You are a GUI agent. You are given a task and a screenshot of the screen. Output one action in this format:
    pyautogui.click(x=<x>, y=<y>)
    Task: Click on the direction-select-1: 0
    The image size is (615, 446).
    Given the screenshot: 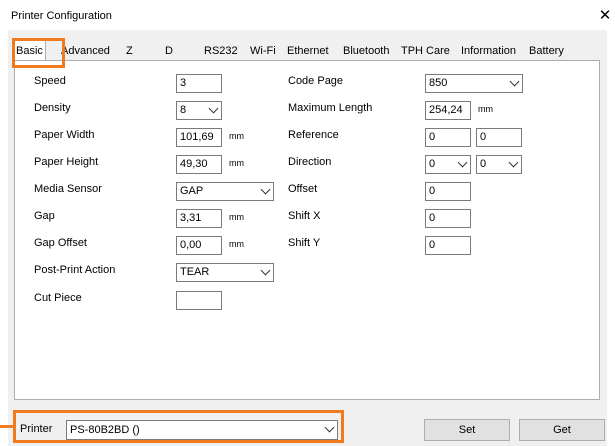 What is the action you would take?
    pyautogui.click(x=448, y=164)
    